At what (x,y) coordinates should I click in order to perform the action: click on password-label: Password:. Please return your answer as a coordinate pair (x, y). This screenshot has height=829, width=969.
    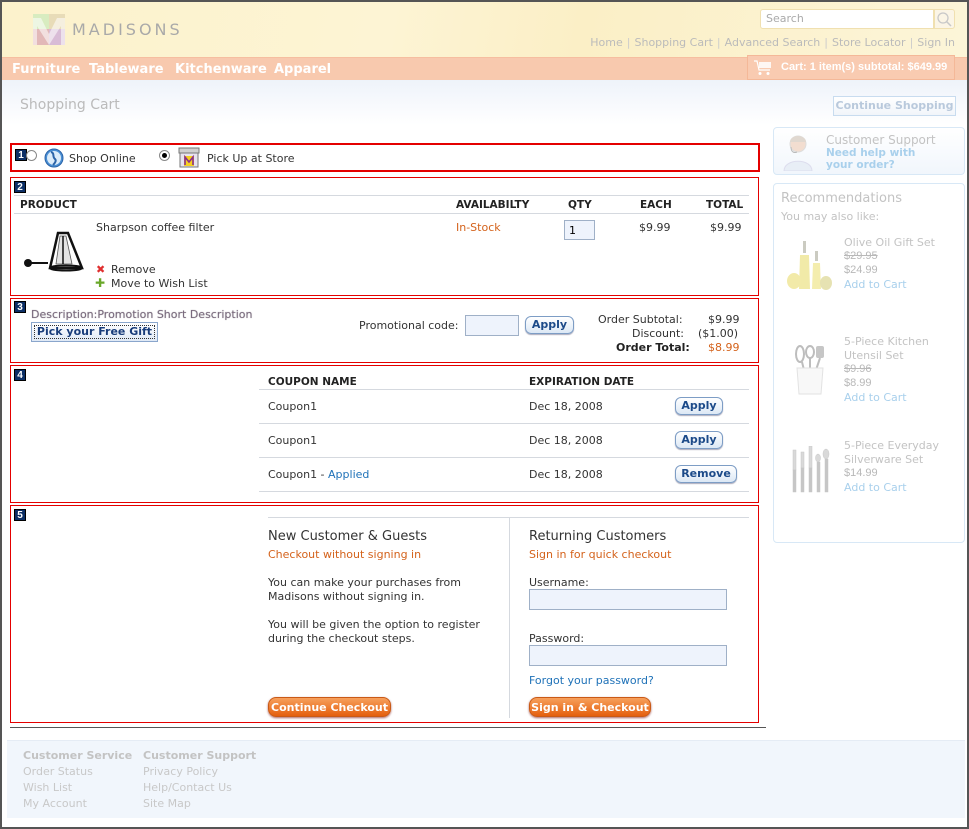
    Looking at the image, I should click on (557, 638).